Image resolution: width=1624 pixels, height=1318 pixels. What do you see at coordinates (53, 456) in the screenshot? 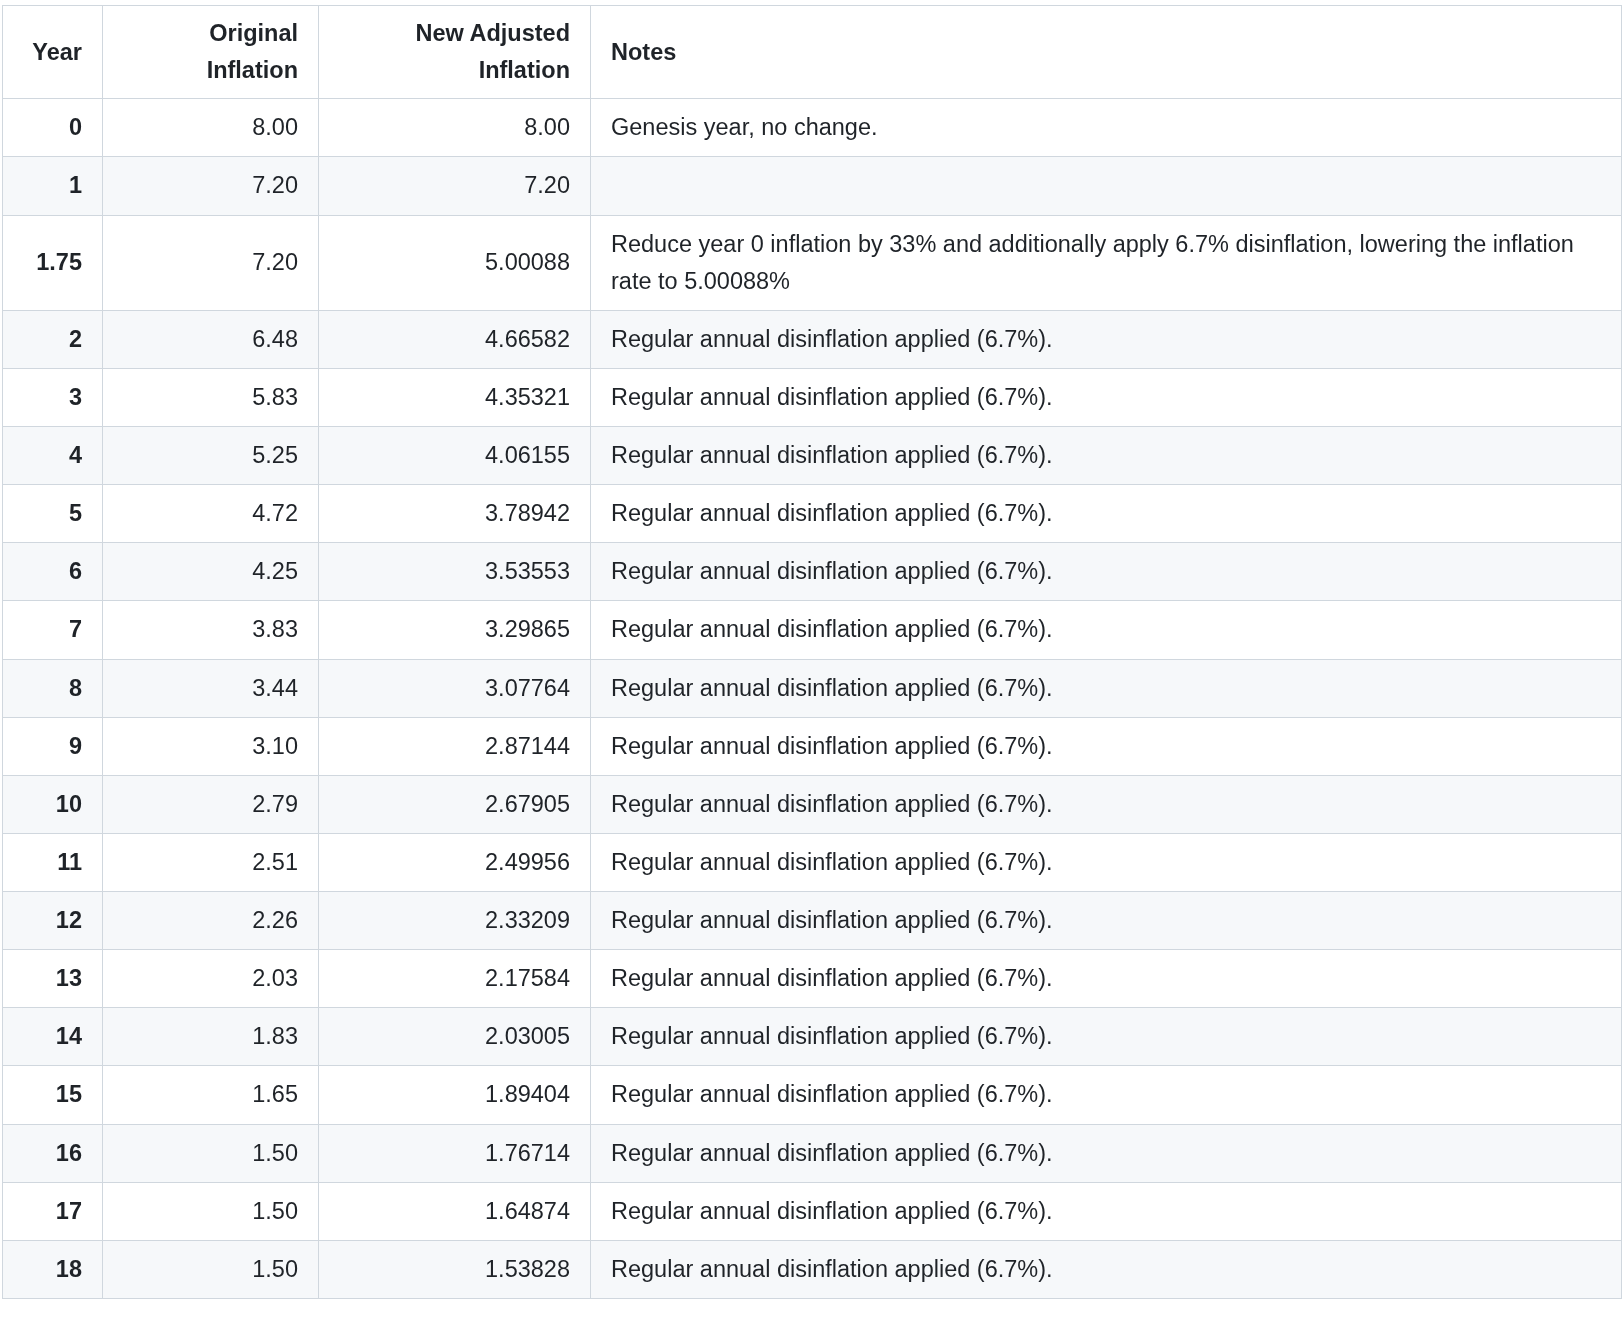
I see `year-cell: 4` at bounding box center [53, 456].